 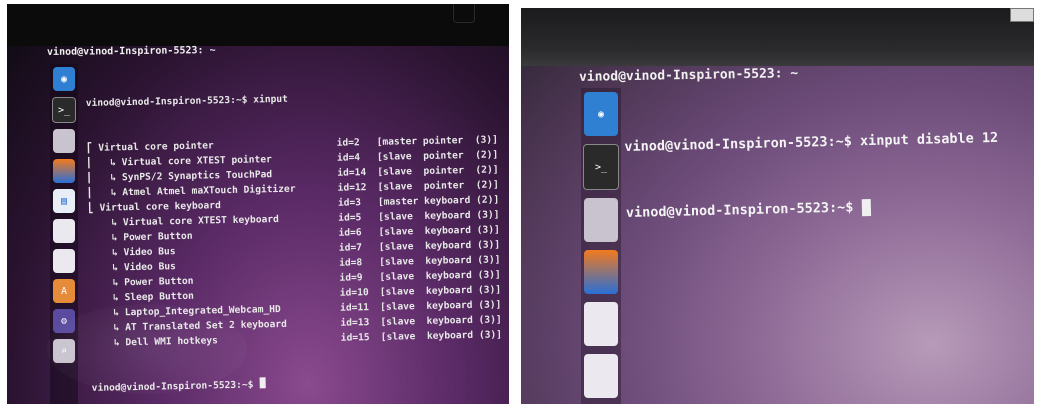 What do you see at coordinates (354, 293) in the screenshot?
I see `device-id: id=10` at bounding box center [354, 293].